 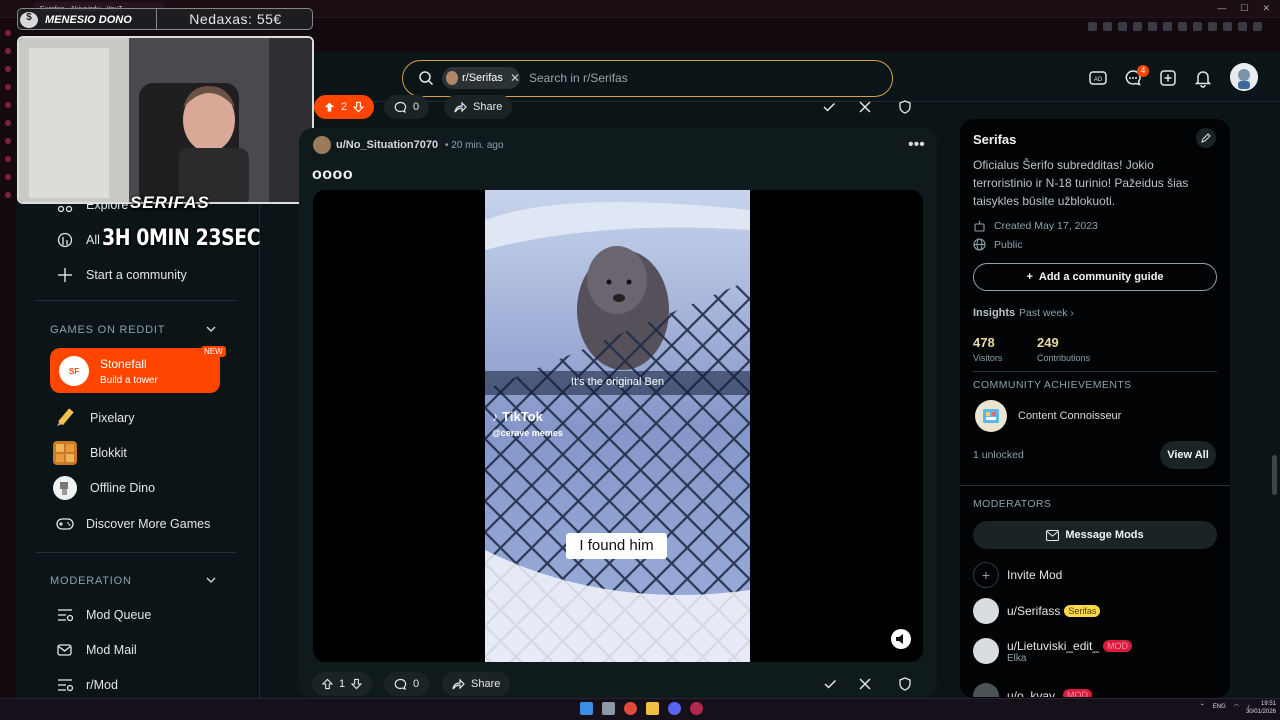 I want to click on minimize-button: —, so click(x=1221, y=8).